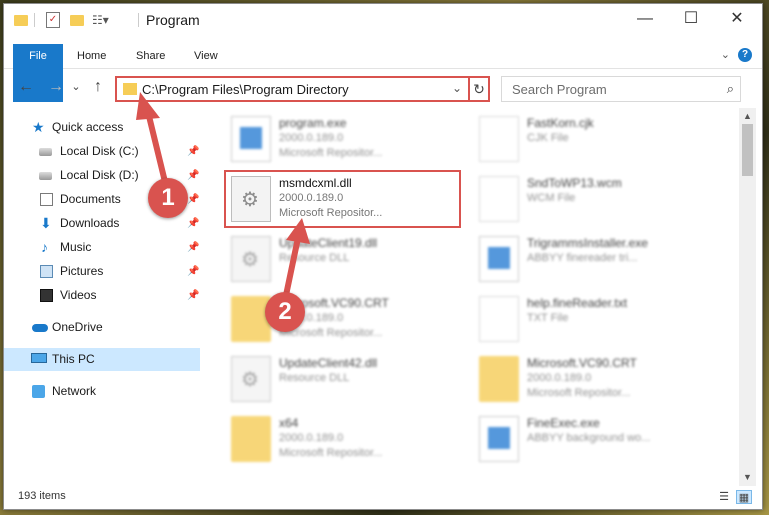  What do you see at coordinates (45, 176) in the screenshot?
I see `drive-icon` at bounding box center [45, 176].